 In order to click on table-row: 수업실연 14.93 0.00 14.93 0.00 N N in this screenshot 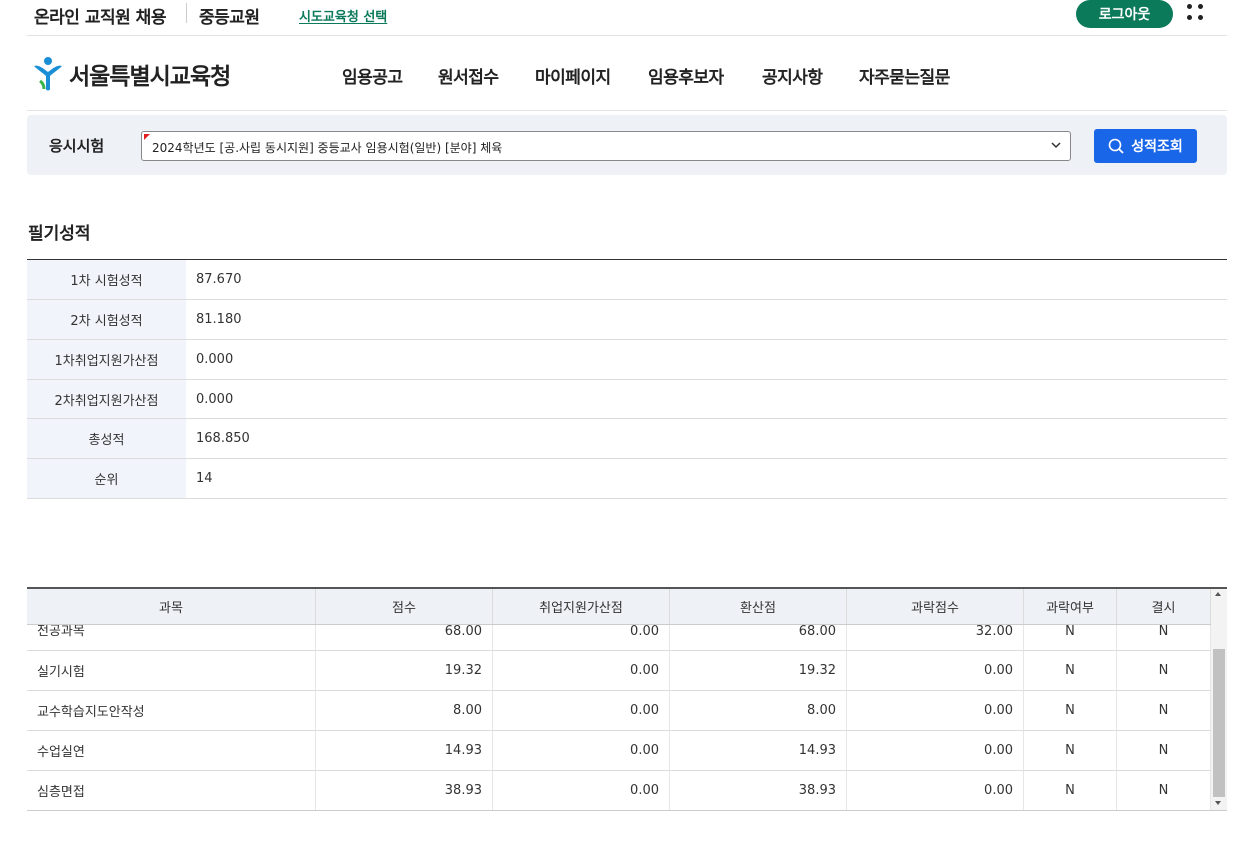, I will do `click(619, 751)`.